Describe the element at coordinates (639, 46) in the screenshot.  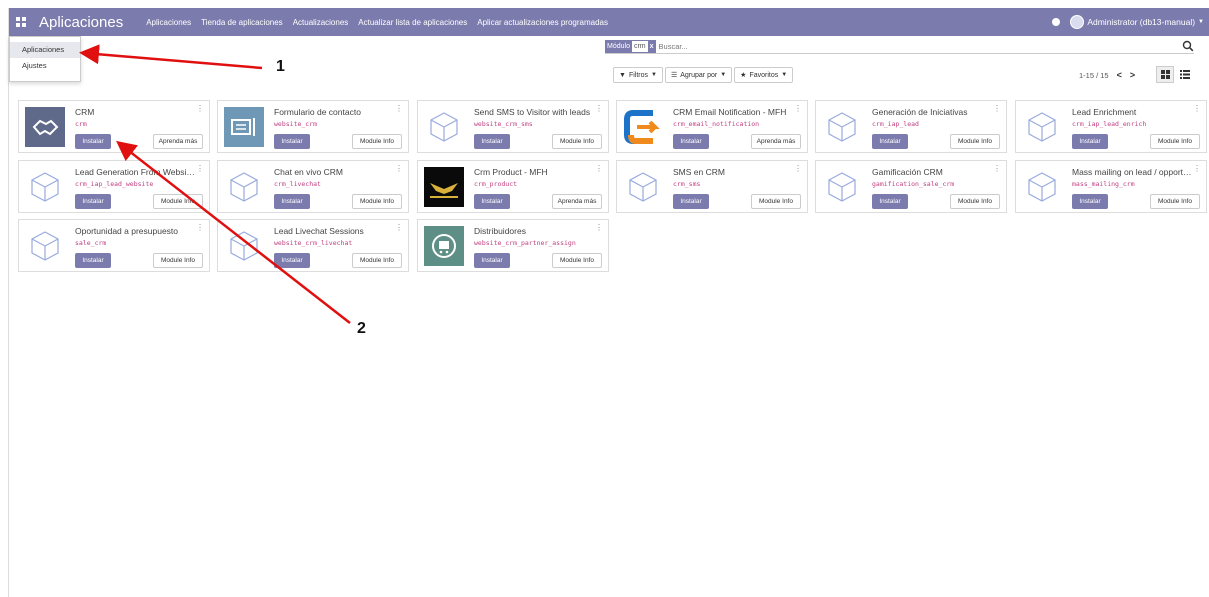
I see `facet-value: crm` at that location.